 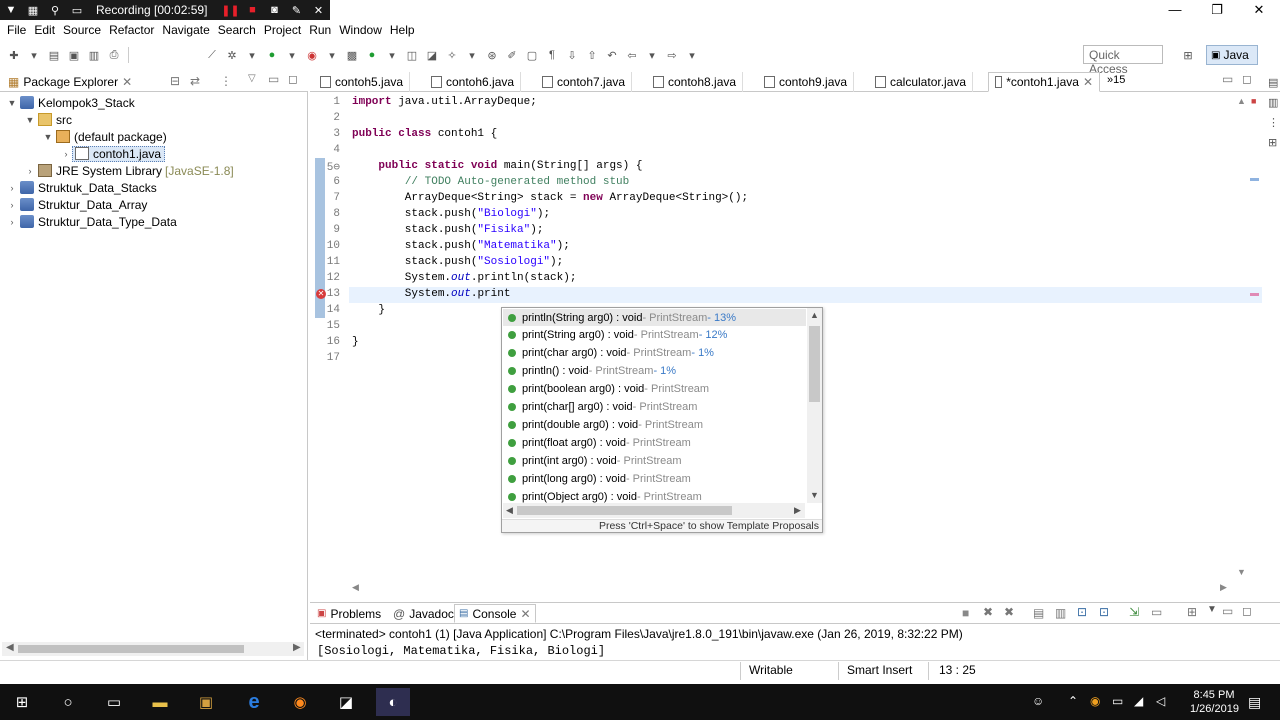 What do you see at coordinates (74, 55) in the screenshot?
I see `save-icon: ▣` at bounding box center [74, 55].